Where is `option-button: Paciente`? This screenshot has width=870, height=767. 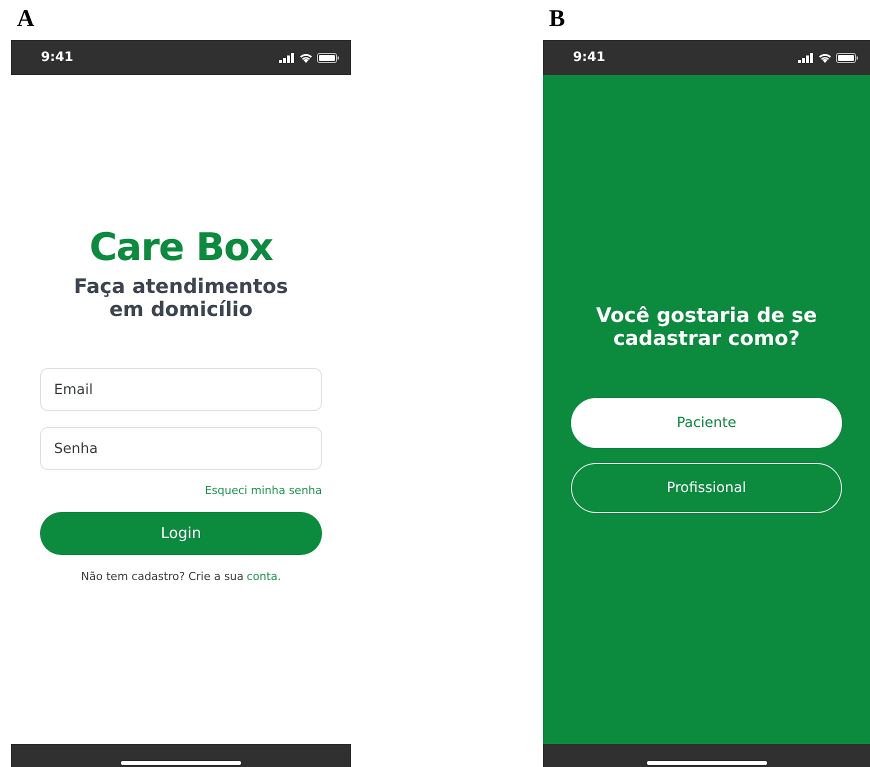 option-button: Paciente is located at coordinates (706, 423).